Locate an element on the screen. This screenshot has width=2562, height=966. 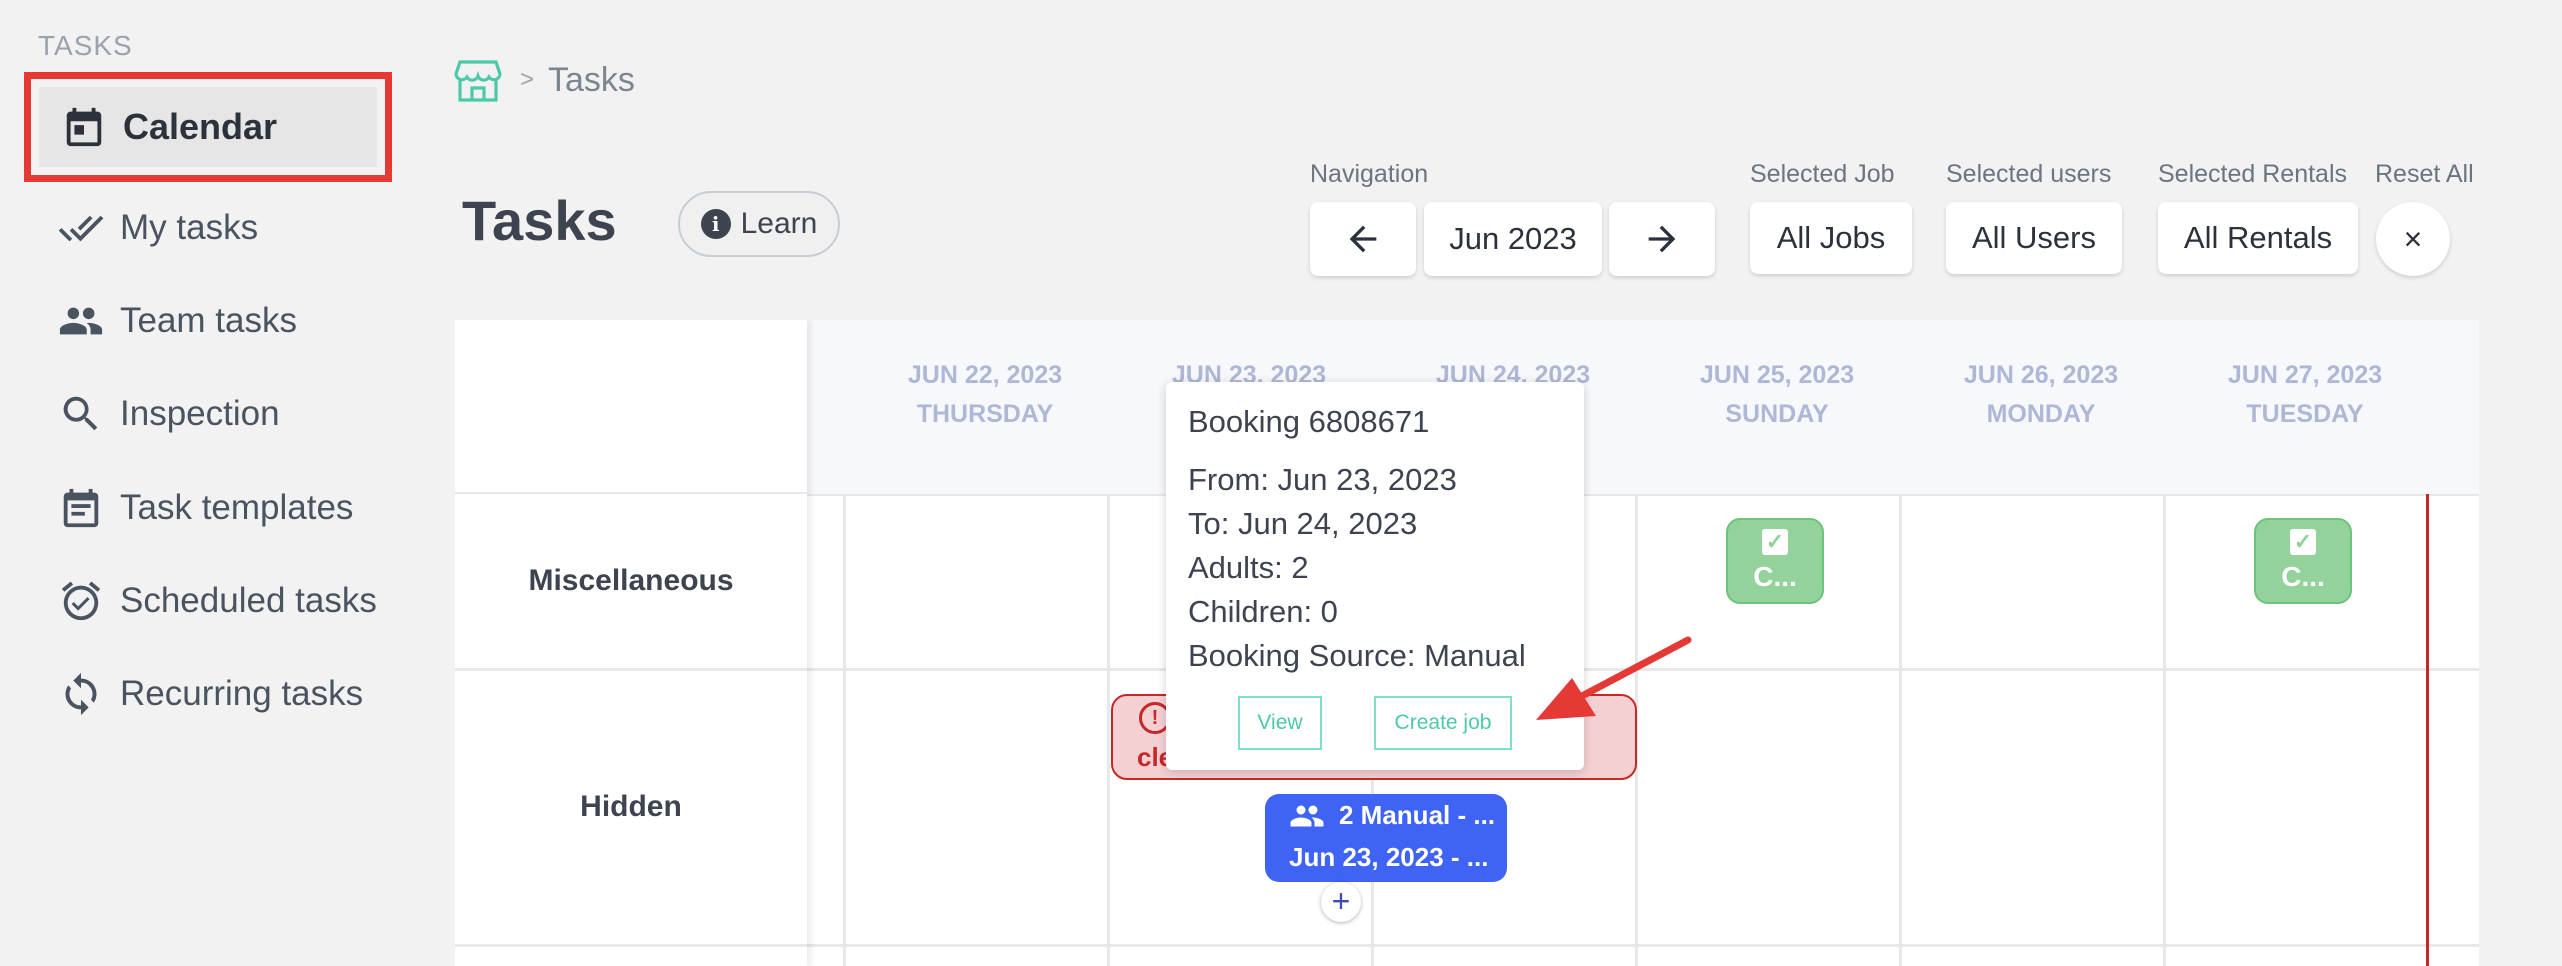
popup-children: Children: 0 is located at coordinates (1263, 611).